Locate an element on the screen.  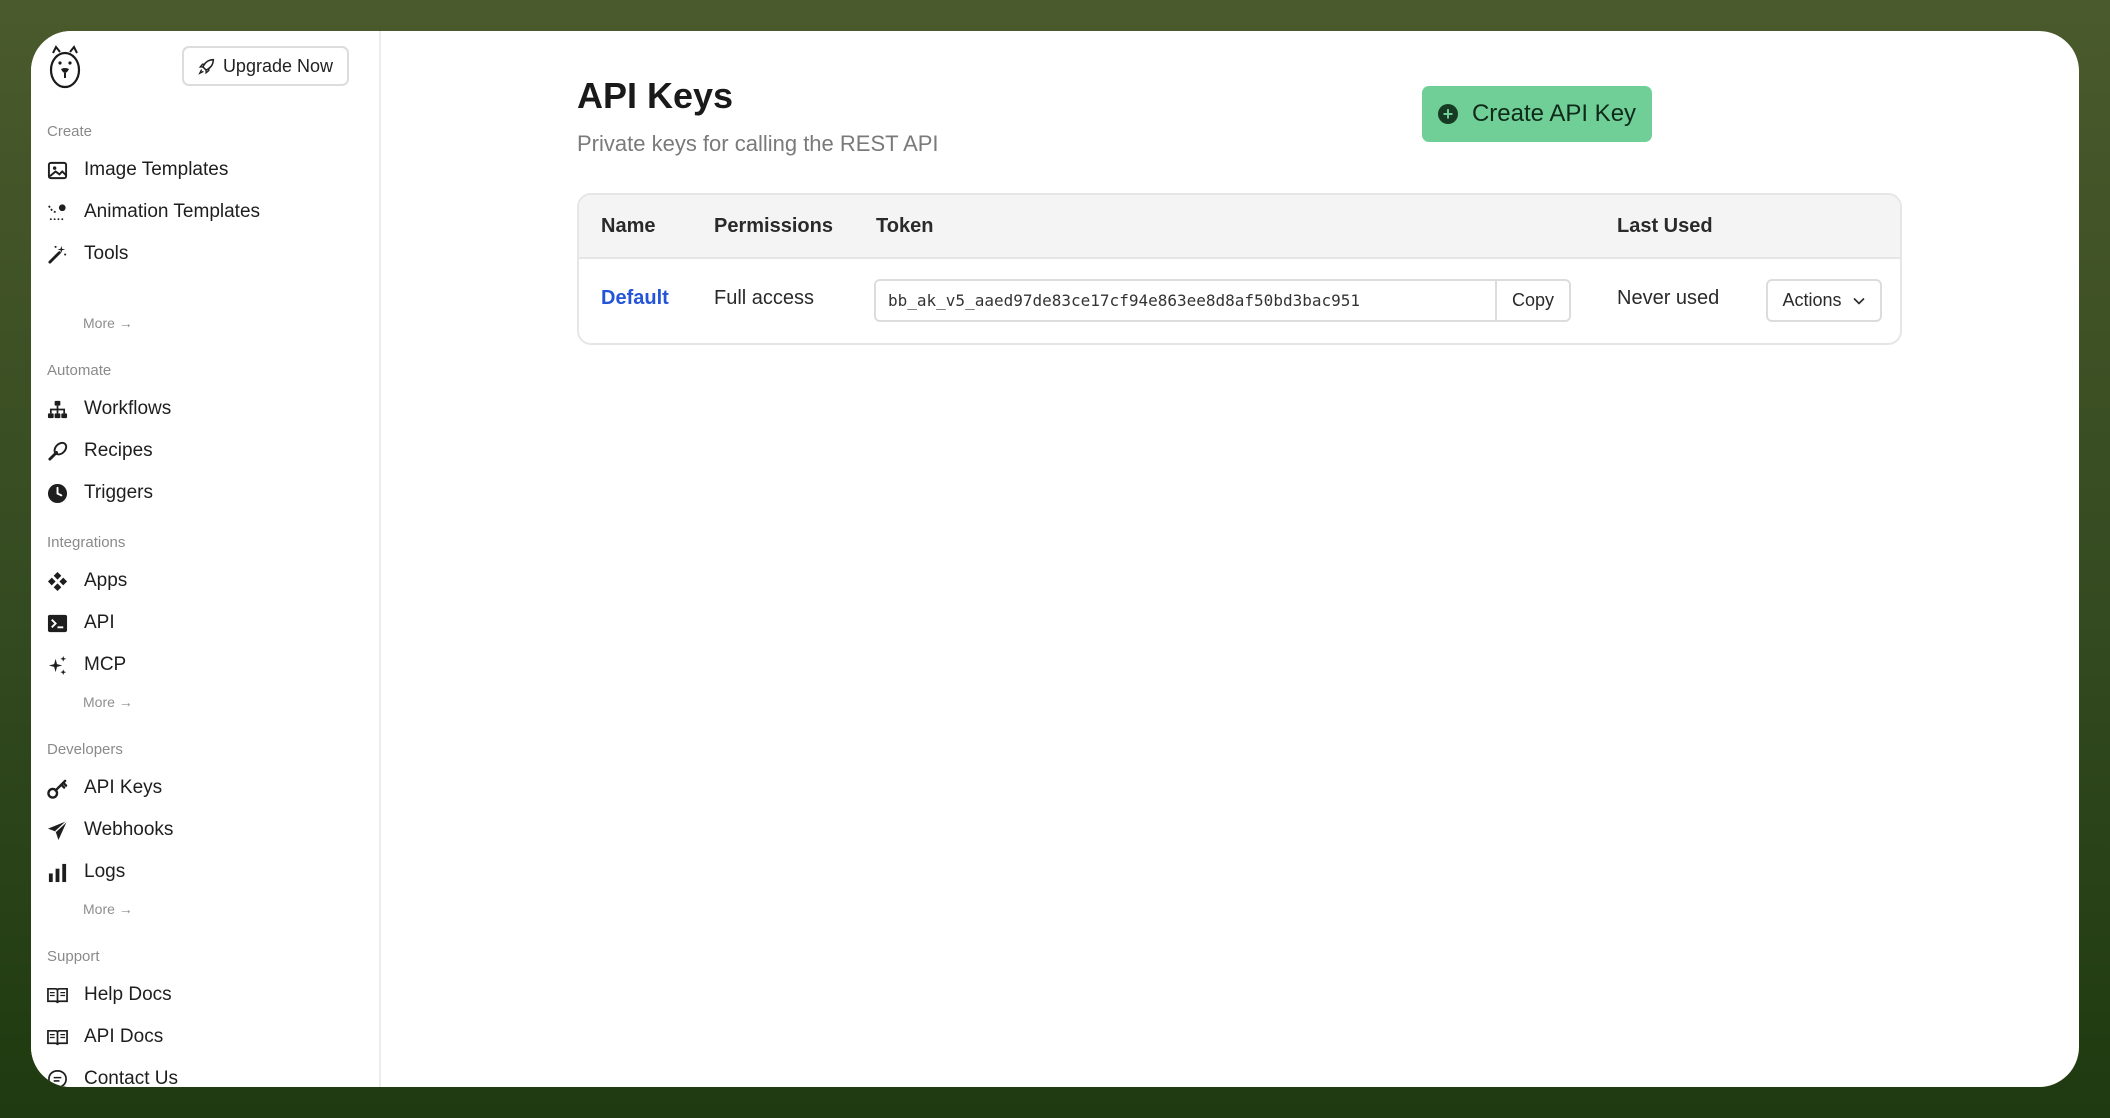
sidebar-item-label: API is located at coordinates (99, 622).